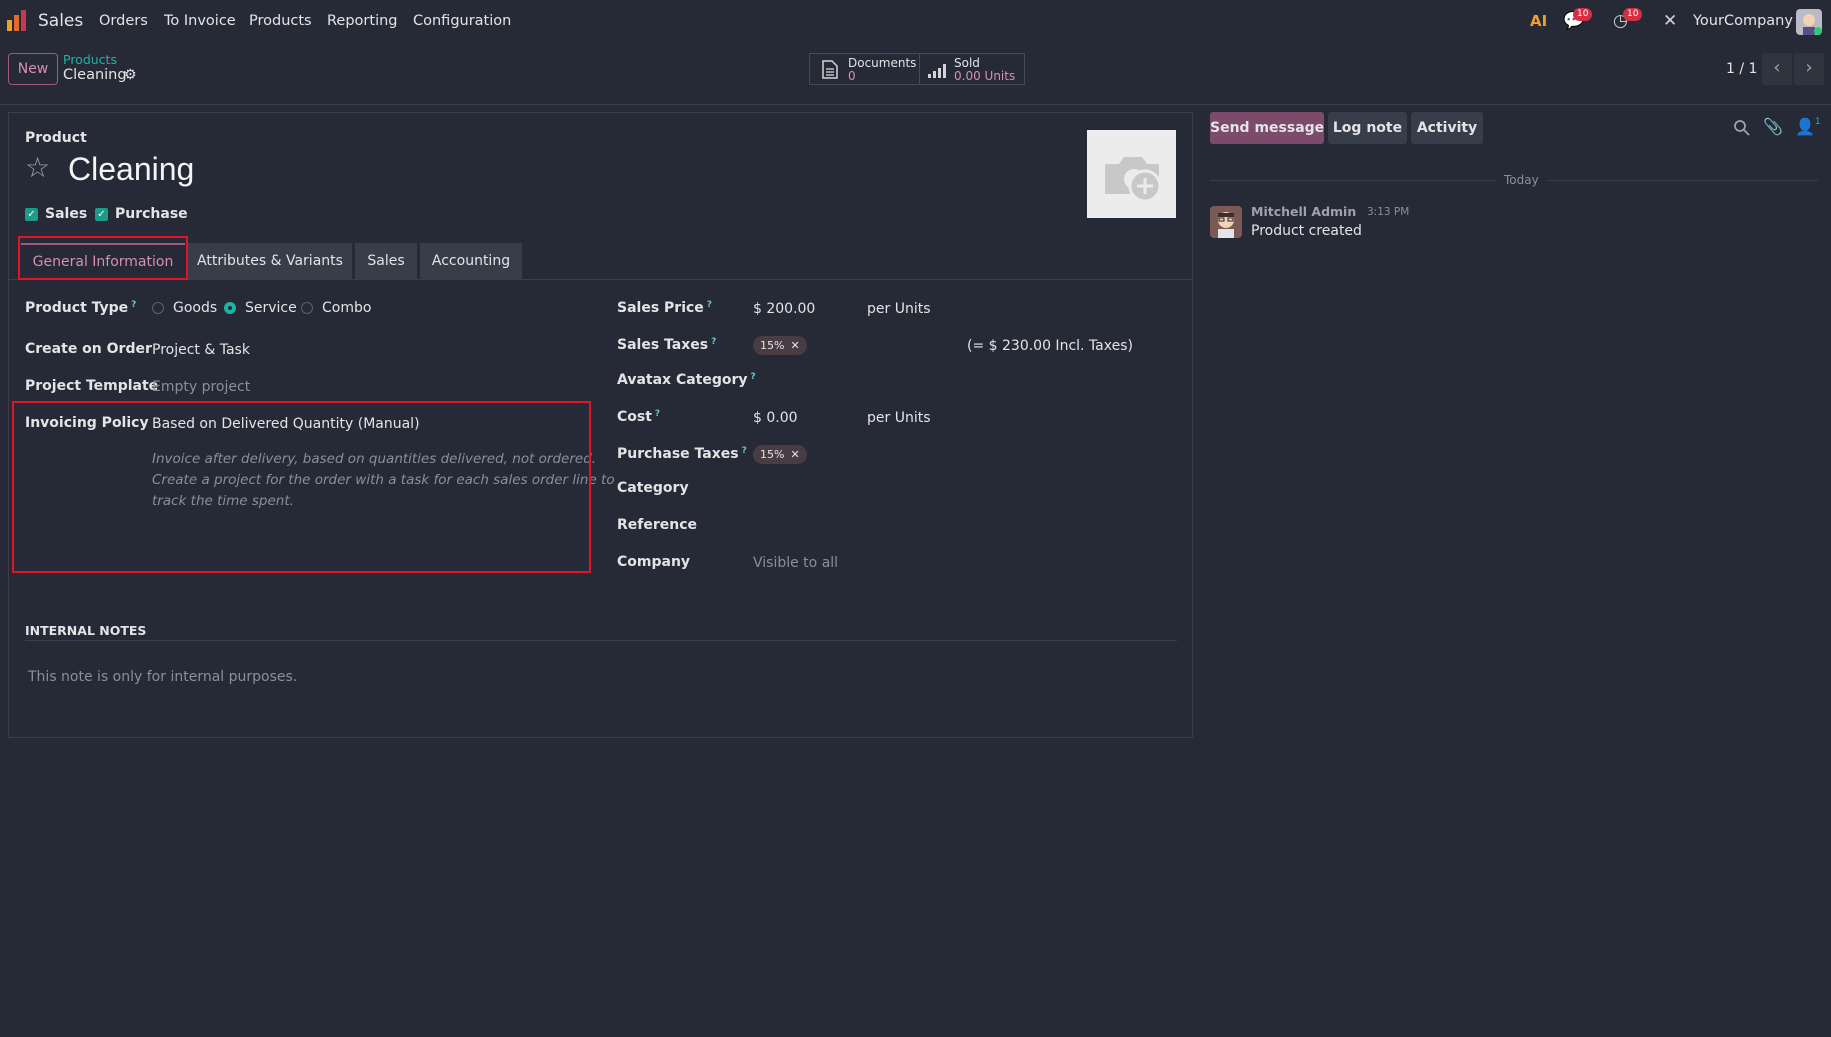 This screenshot has height=1037, width=1831. What do you see at coordinates (1773, 126) in the screenshot?
I see `paperclip-icon: 📎` at bounding box center [1773, 126].